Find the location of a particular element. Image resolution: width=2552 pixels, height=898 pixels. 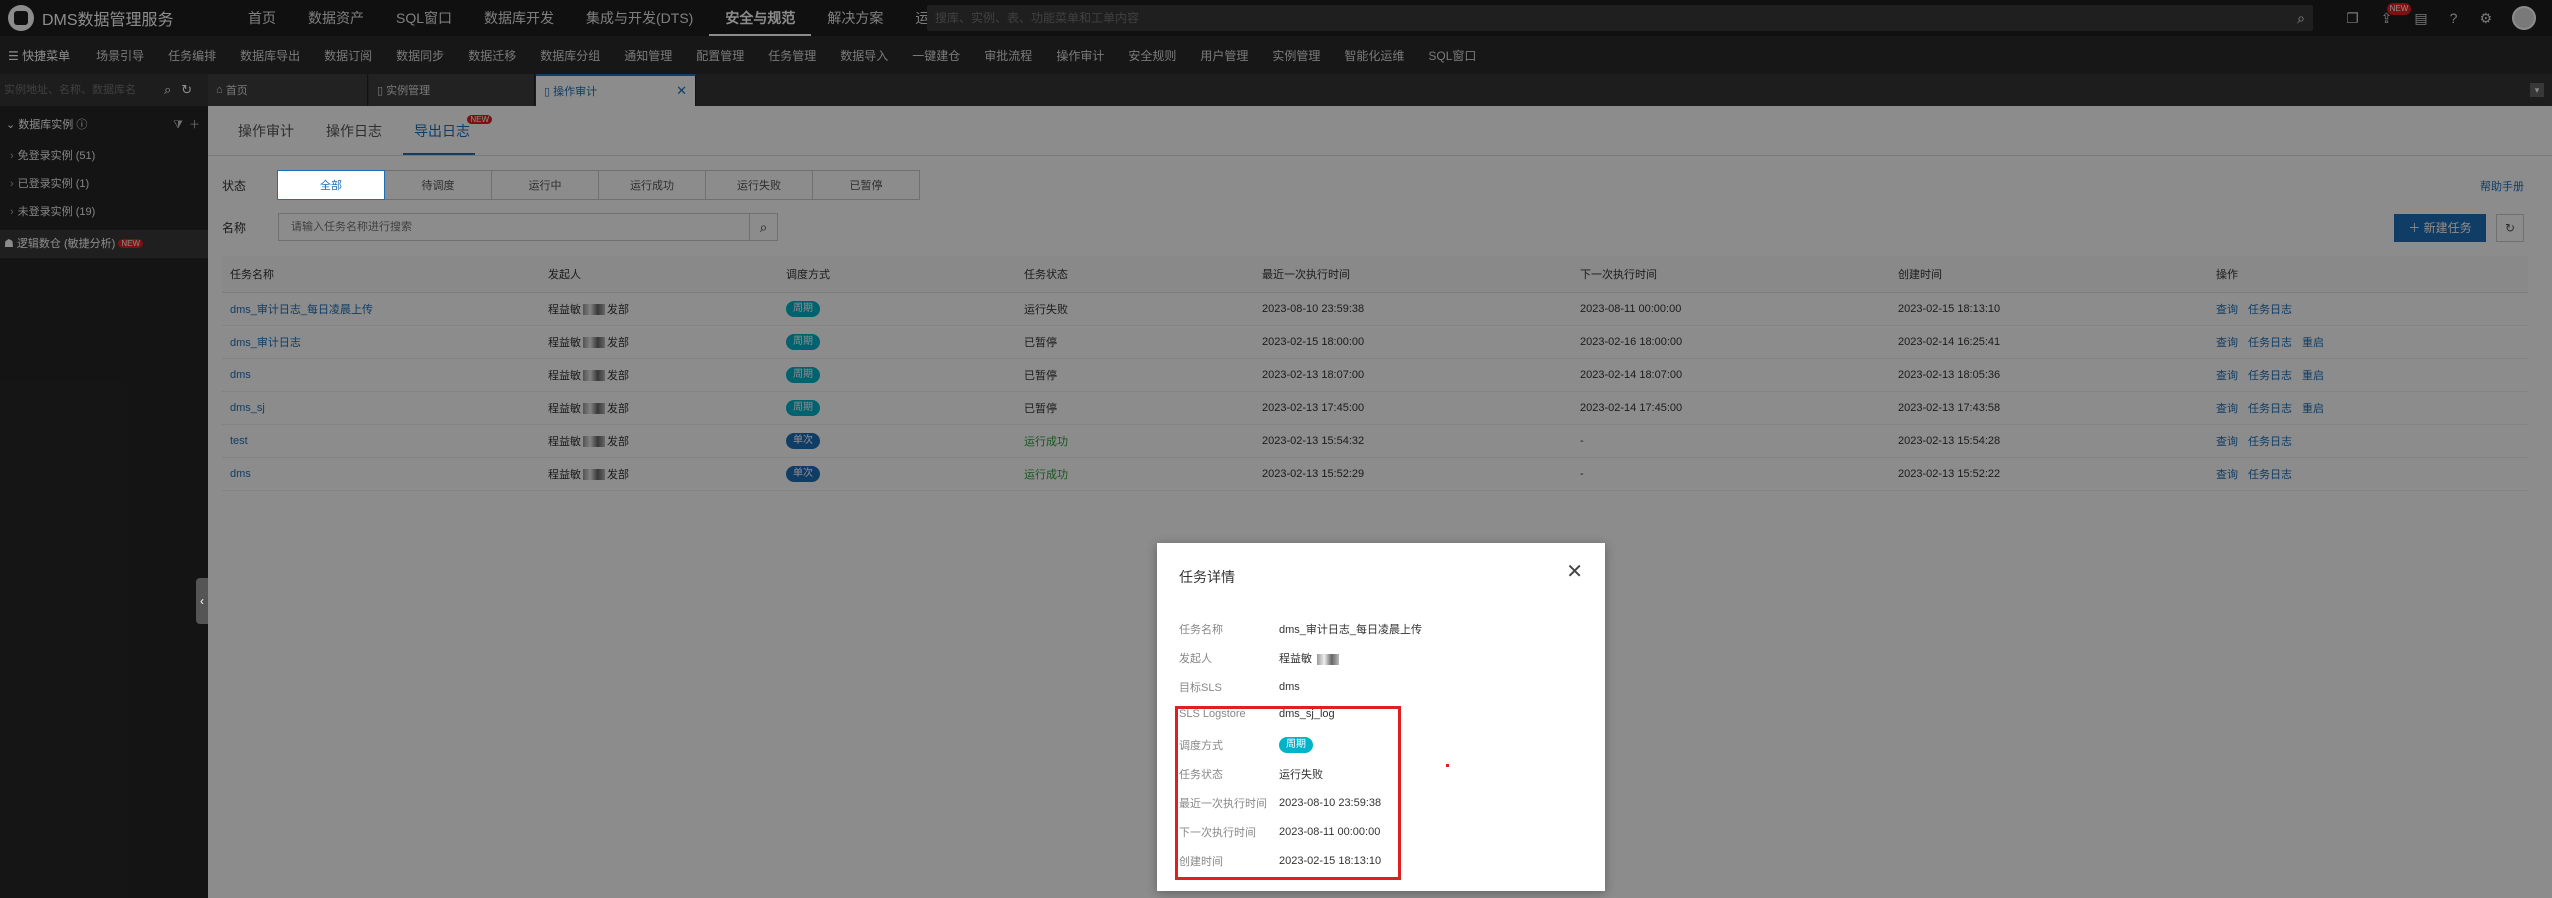

sidebar-collapse-handle: ‹ is located at coordinates (202, 601).